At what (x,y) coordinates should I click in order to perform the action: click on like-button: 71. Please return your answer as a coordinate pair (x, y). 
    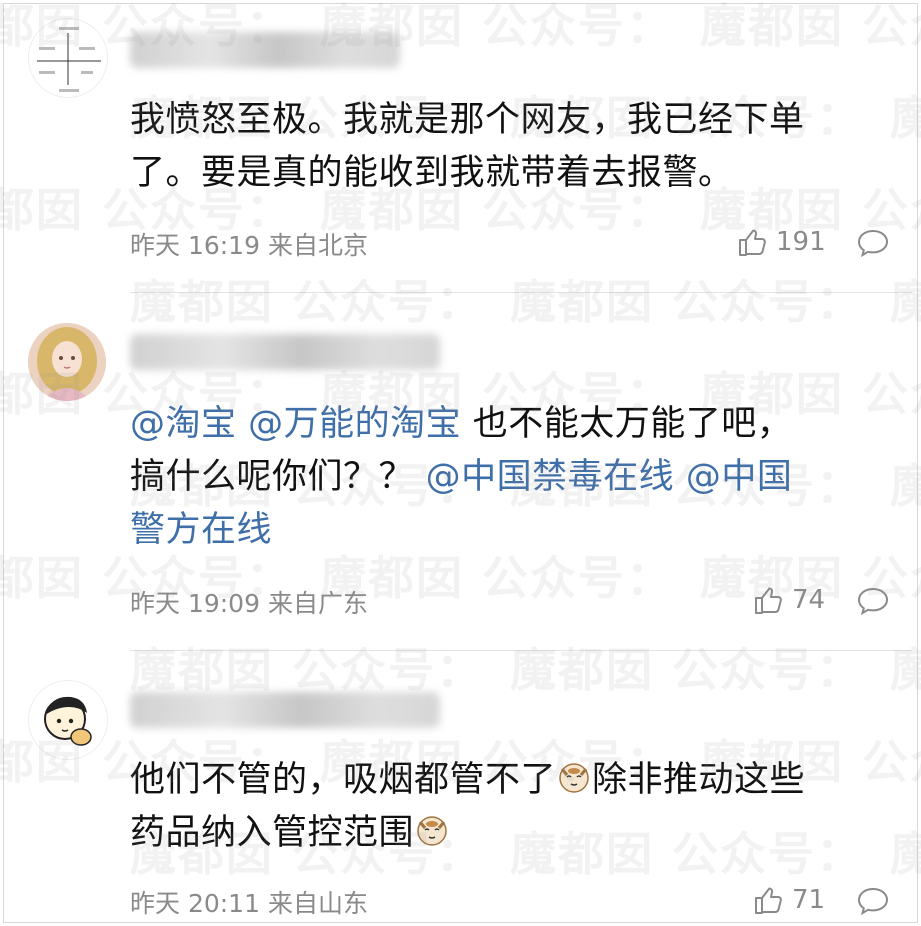
    Looking at the image, I should click on (788, 900).